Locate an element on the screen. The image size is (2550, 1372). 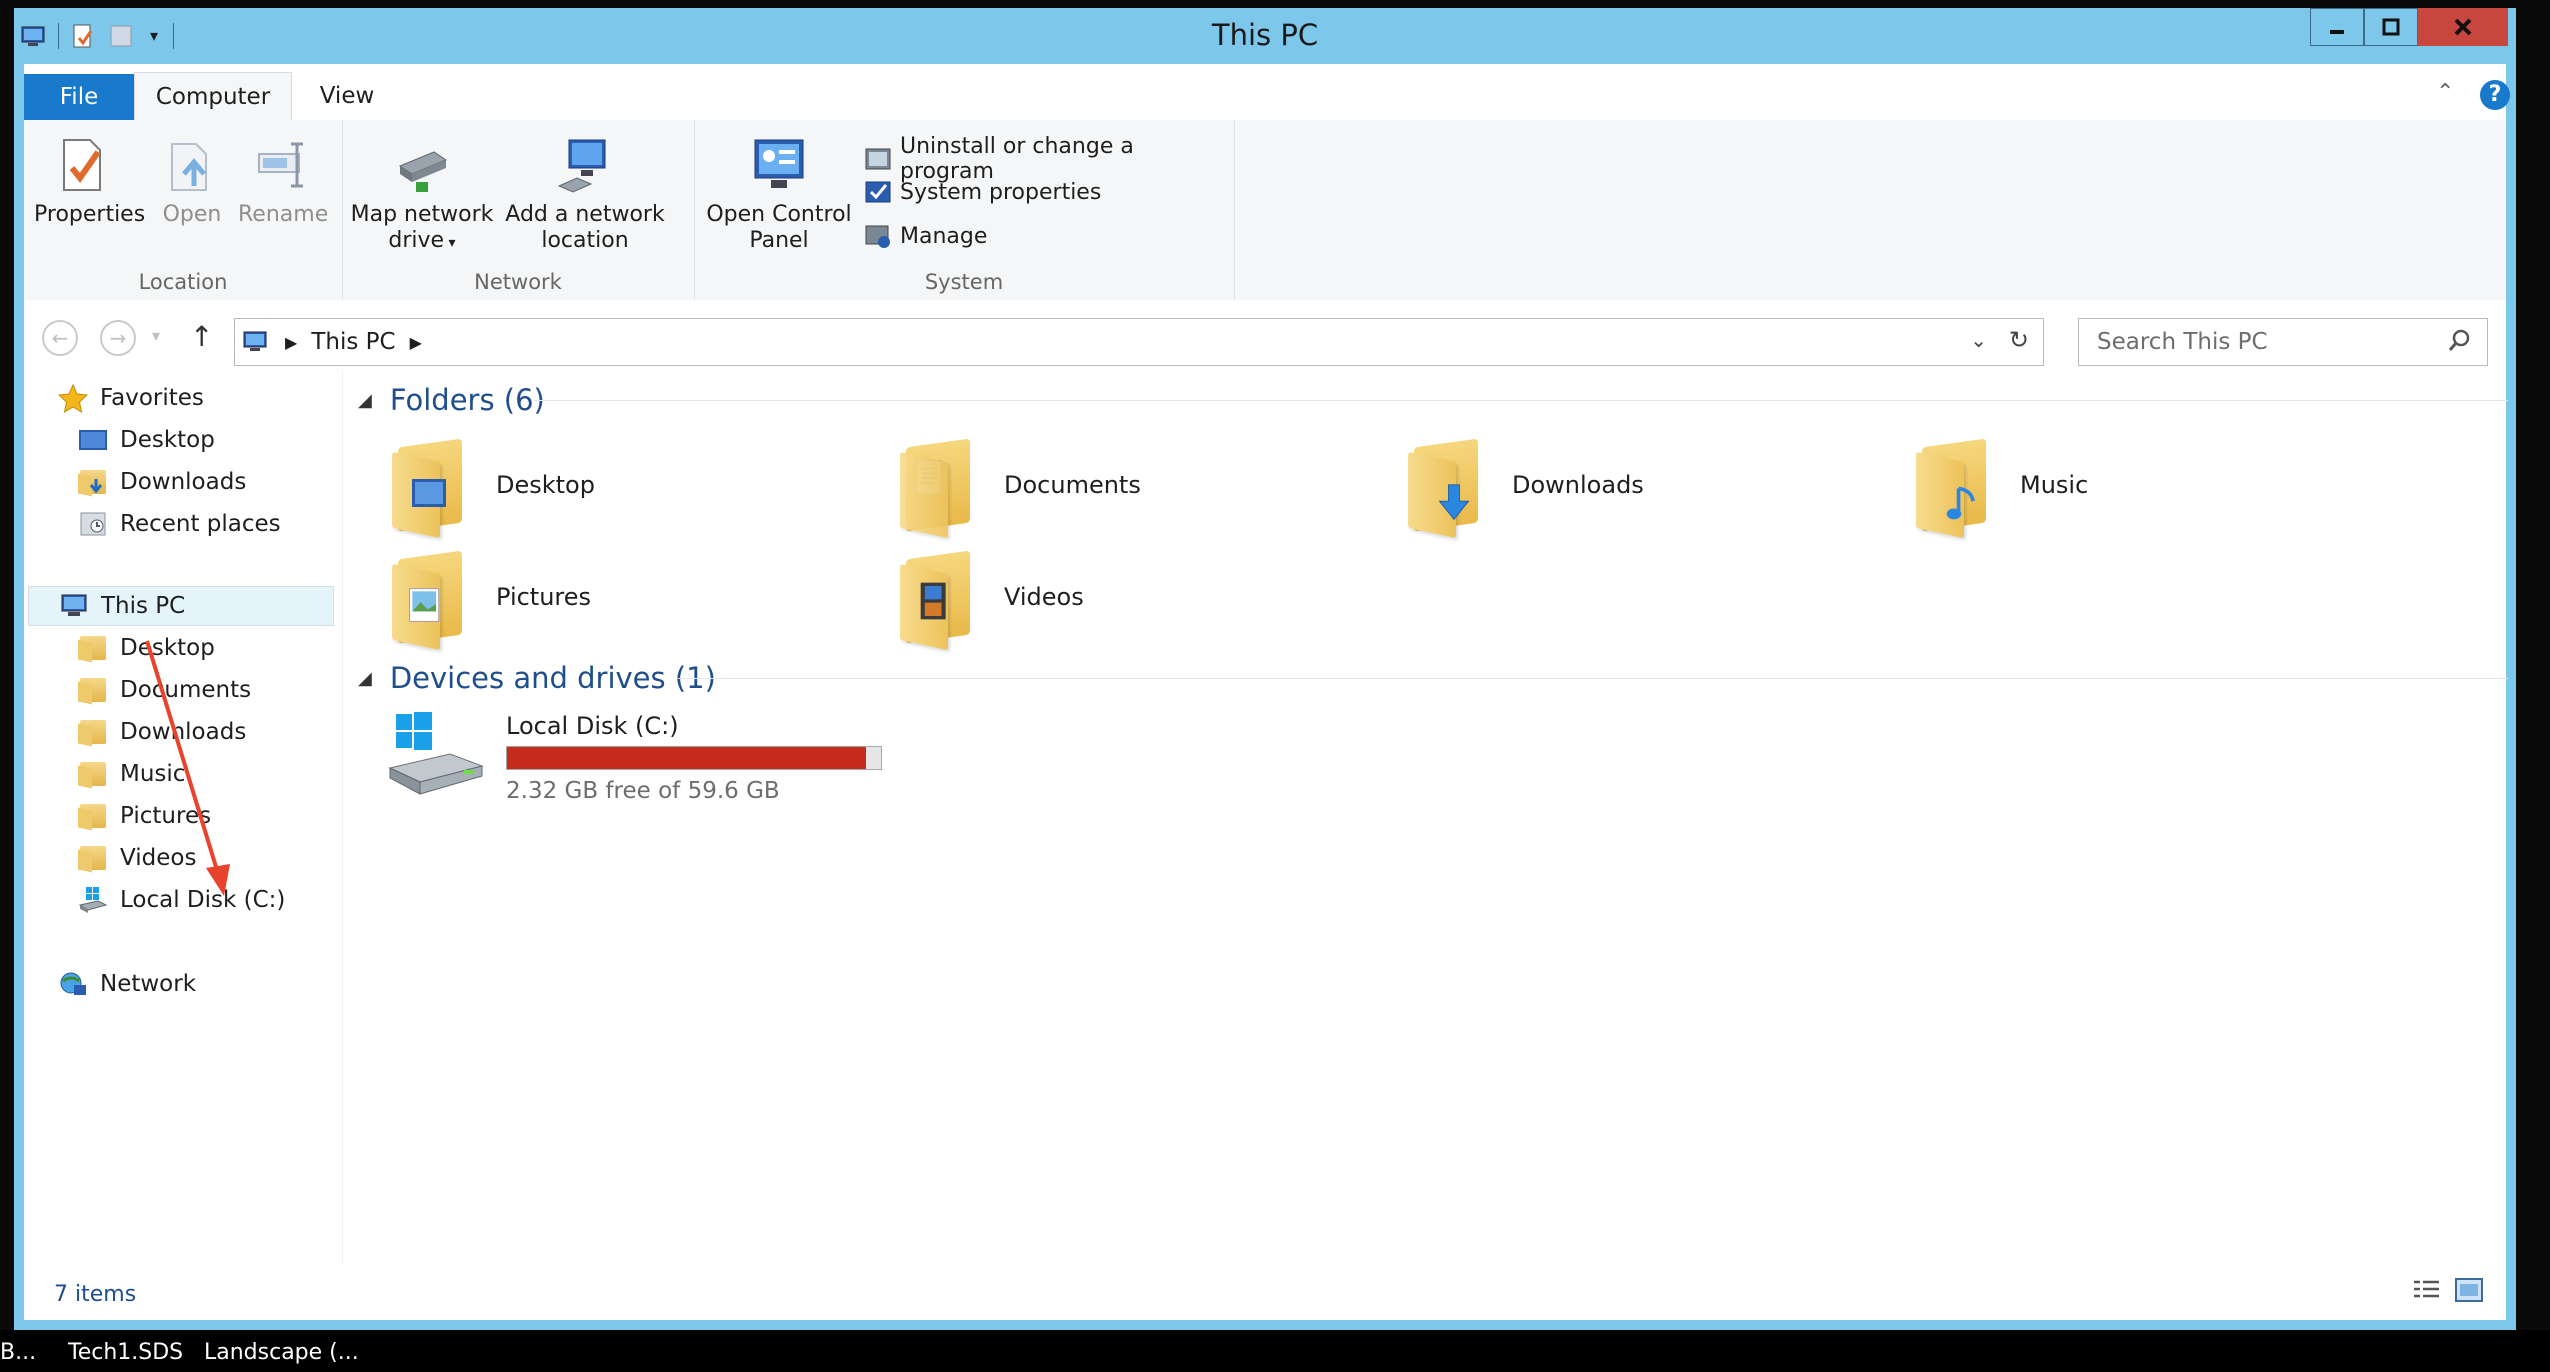
annotation-arrow-overlay is located at coordinates (187, 768).